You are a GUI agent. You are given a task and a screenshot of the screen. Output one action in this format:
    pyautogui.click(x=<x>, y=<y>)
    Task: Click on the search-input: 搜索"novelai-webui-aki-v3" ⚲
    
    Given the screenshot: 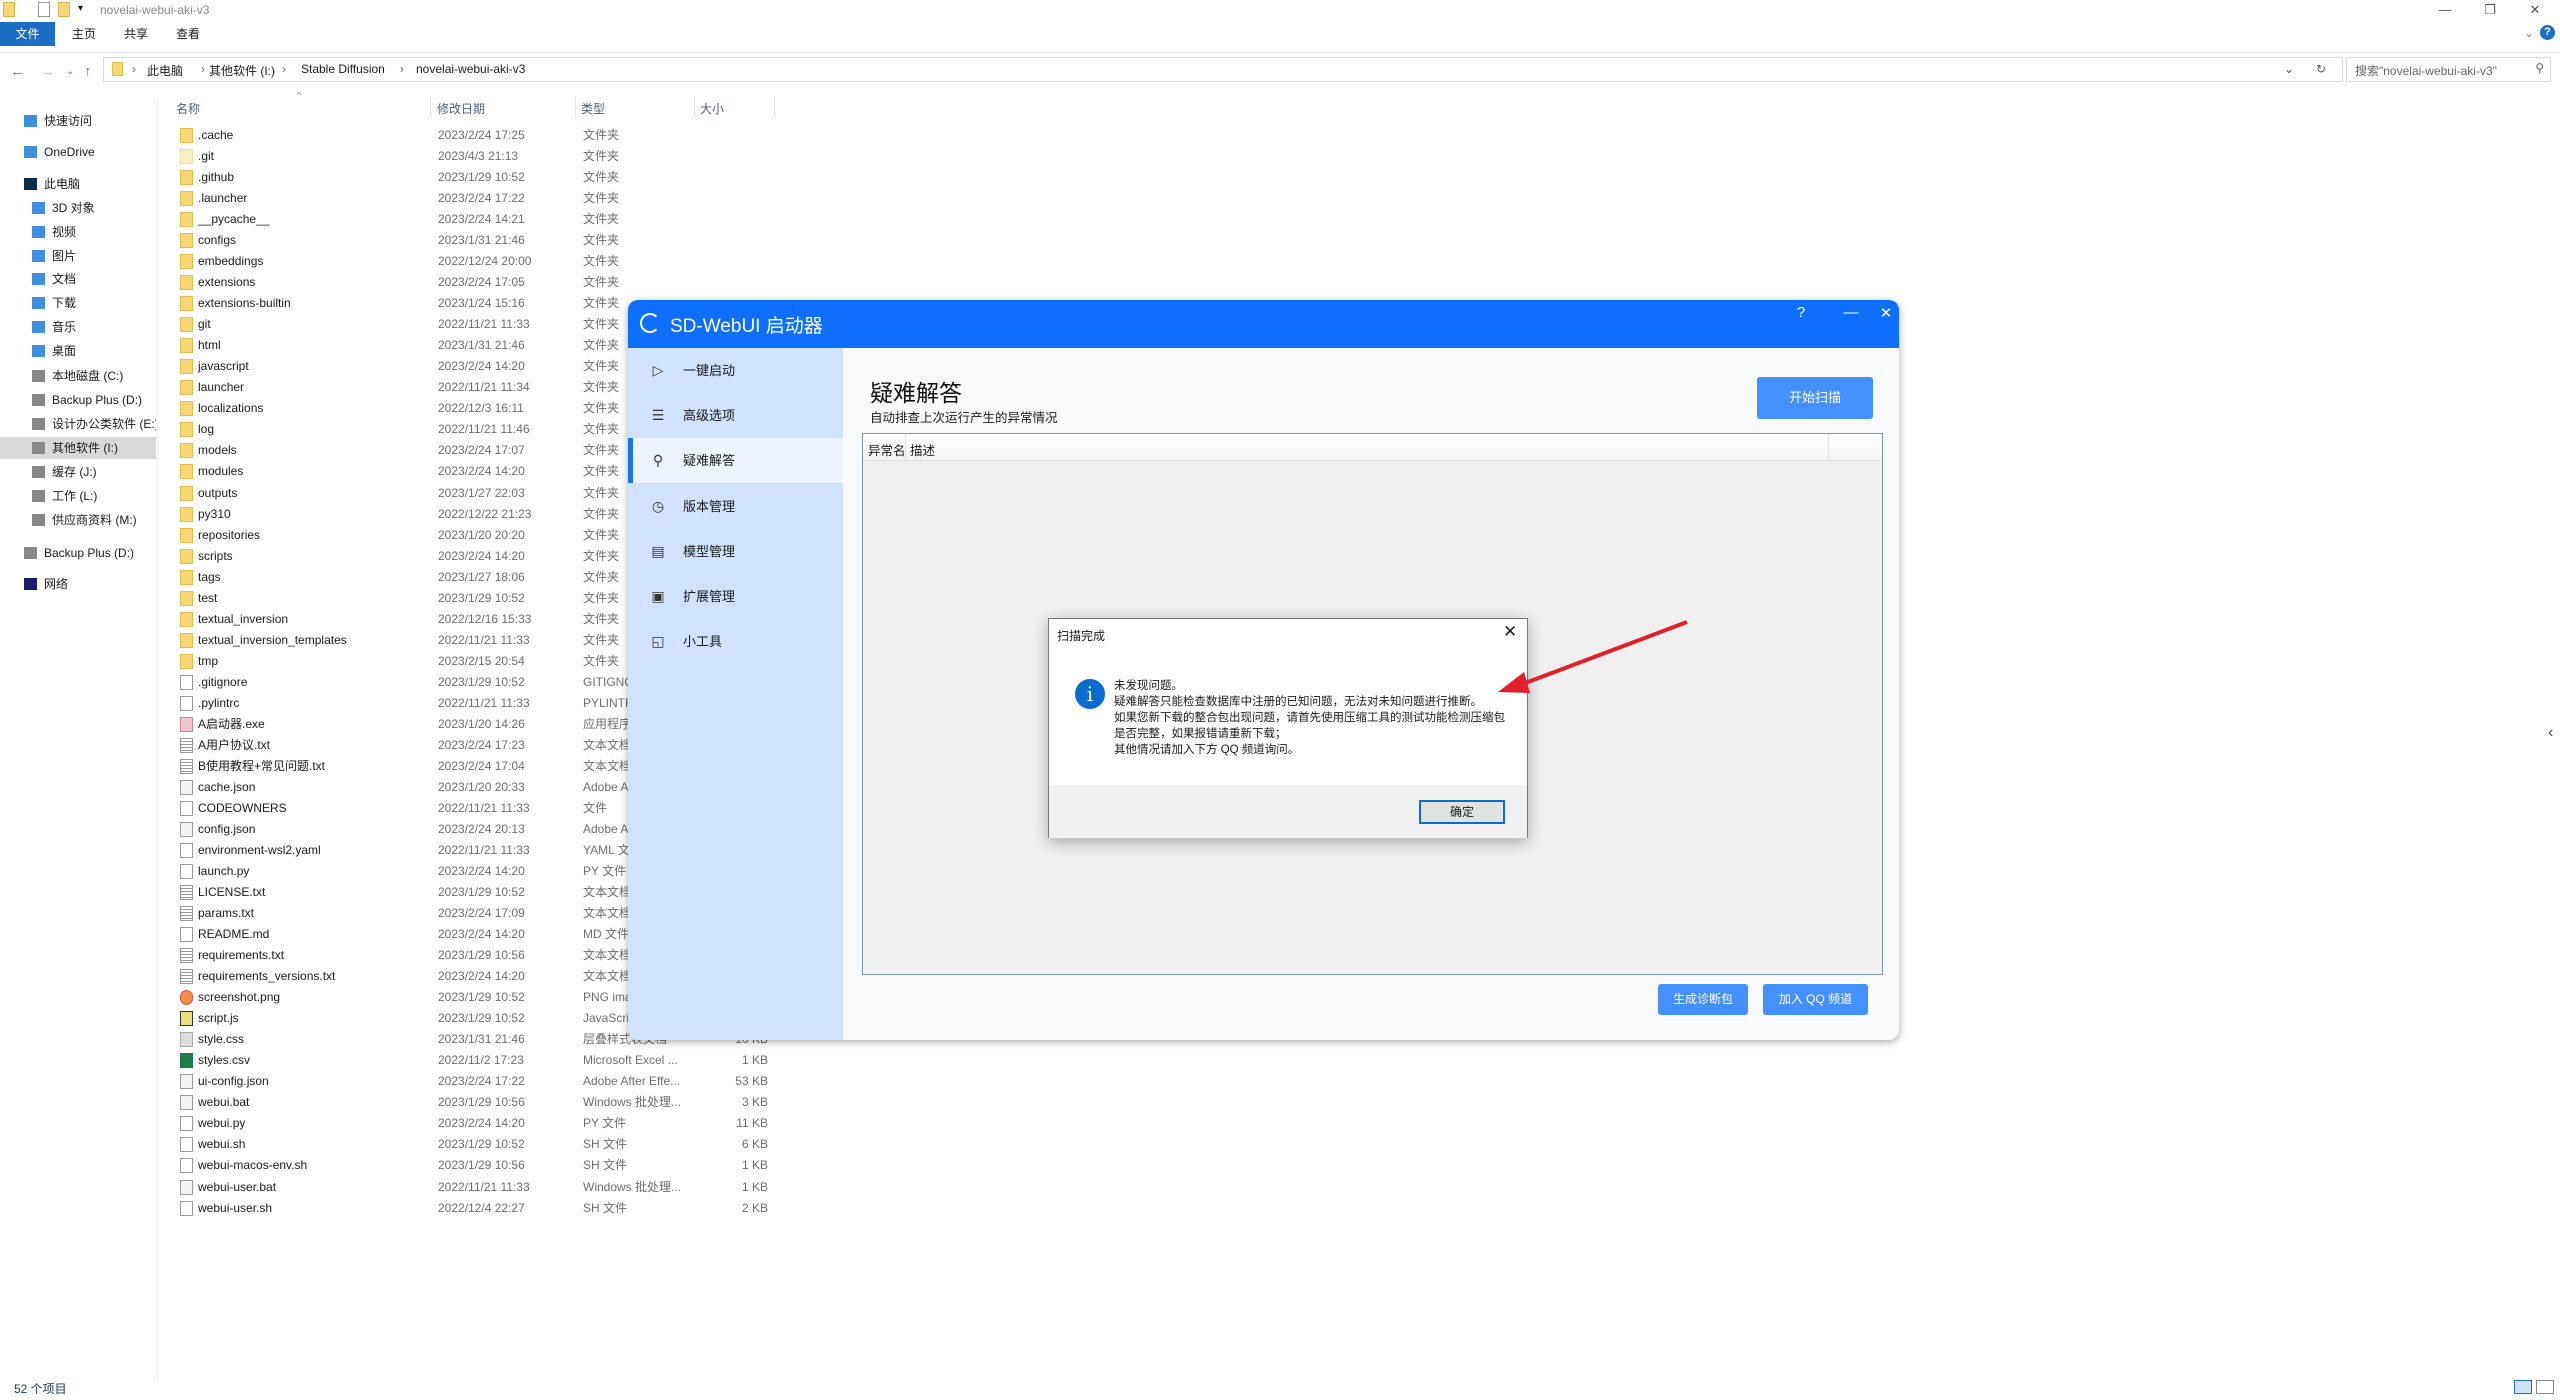 What is the action you would take?
    pyautogui.click(x=2448, y=69)
    